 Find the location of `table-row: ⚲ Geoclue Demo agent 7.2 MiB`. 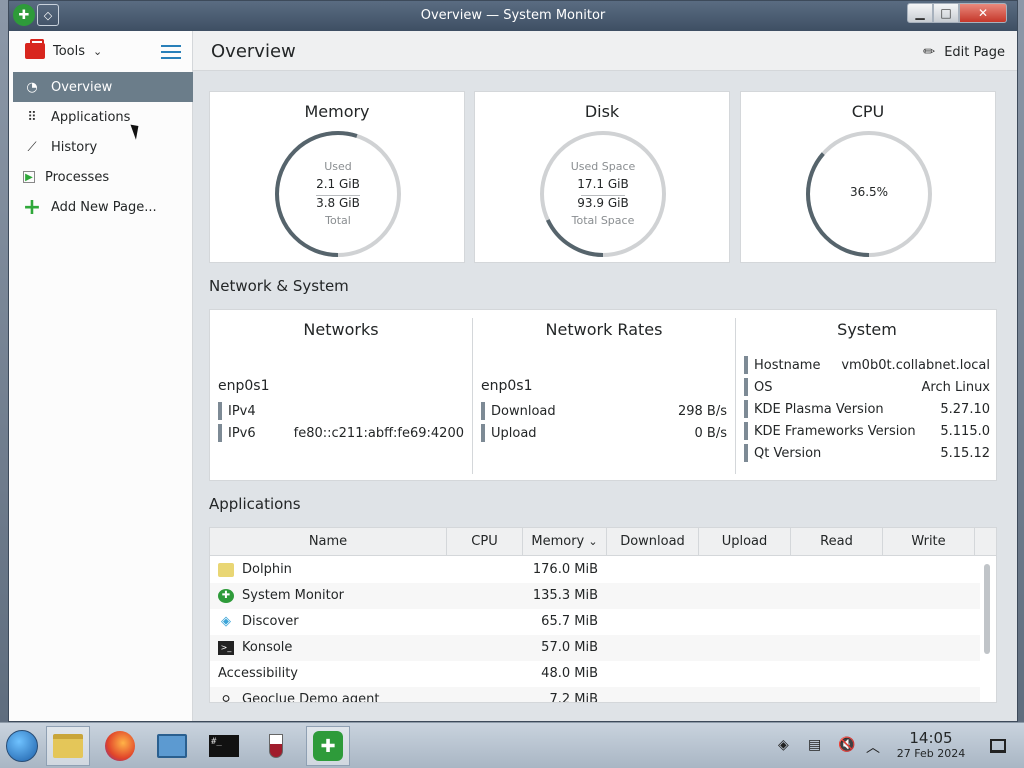

table-row: ⚲ Geoclue Demo agent 7.2 MiB is located at coordinates (595, 695).